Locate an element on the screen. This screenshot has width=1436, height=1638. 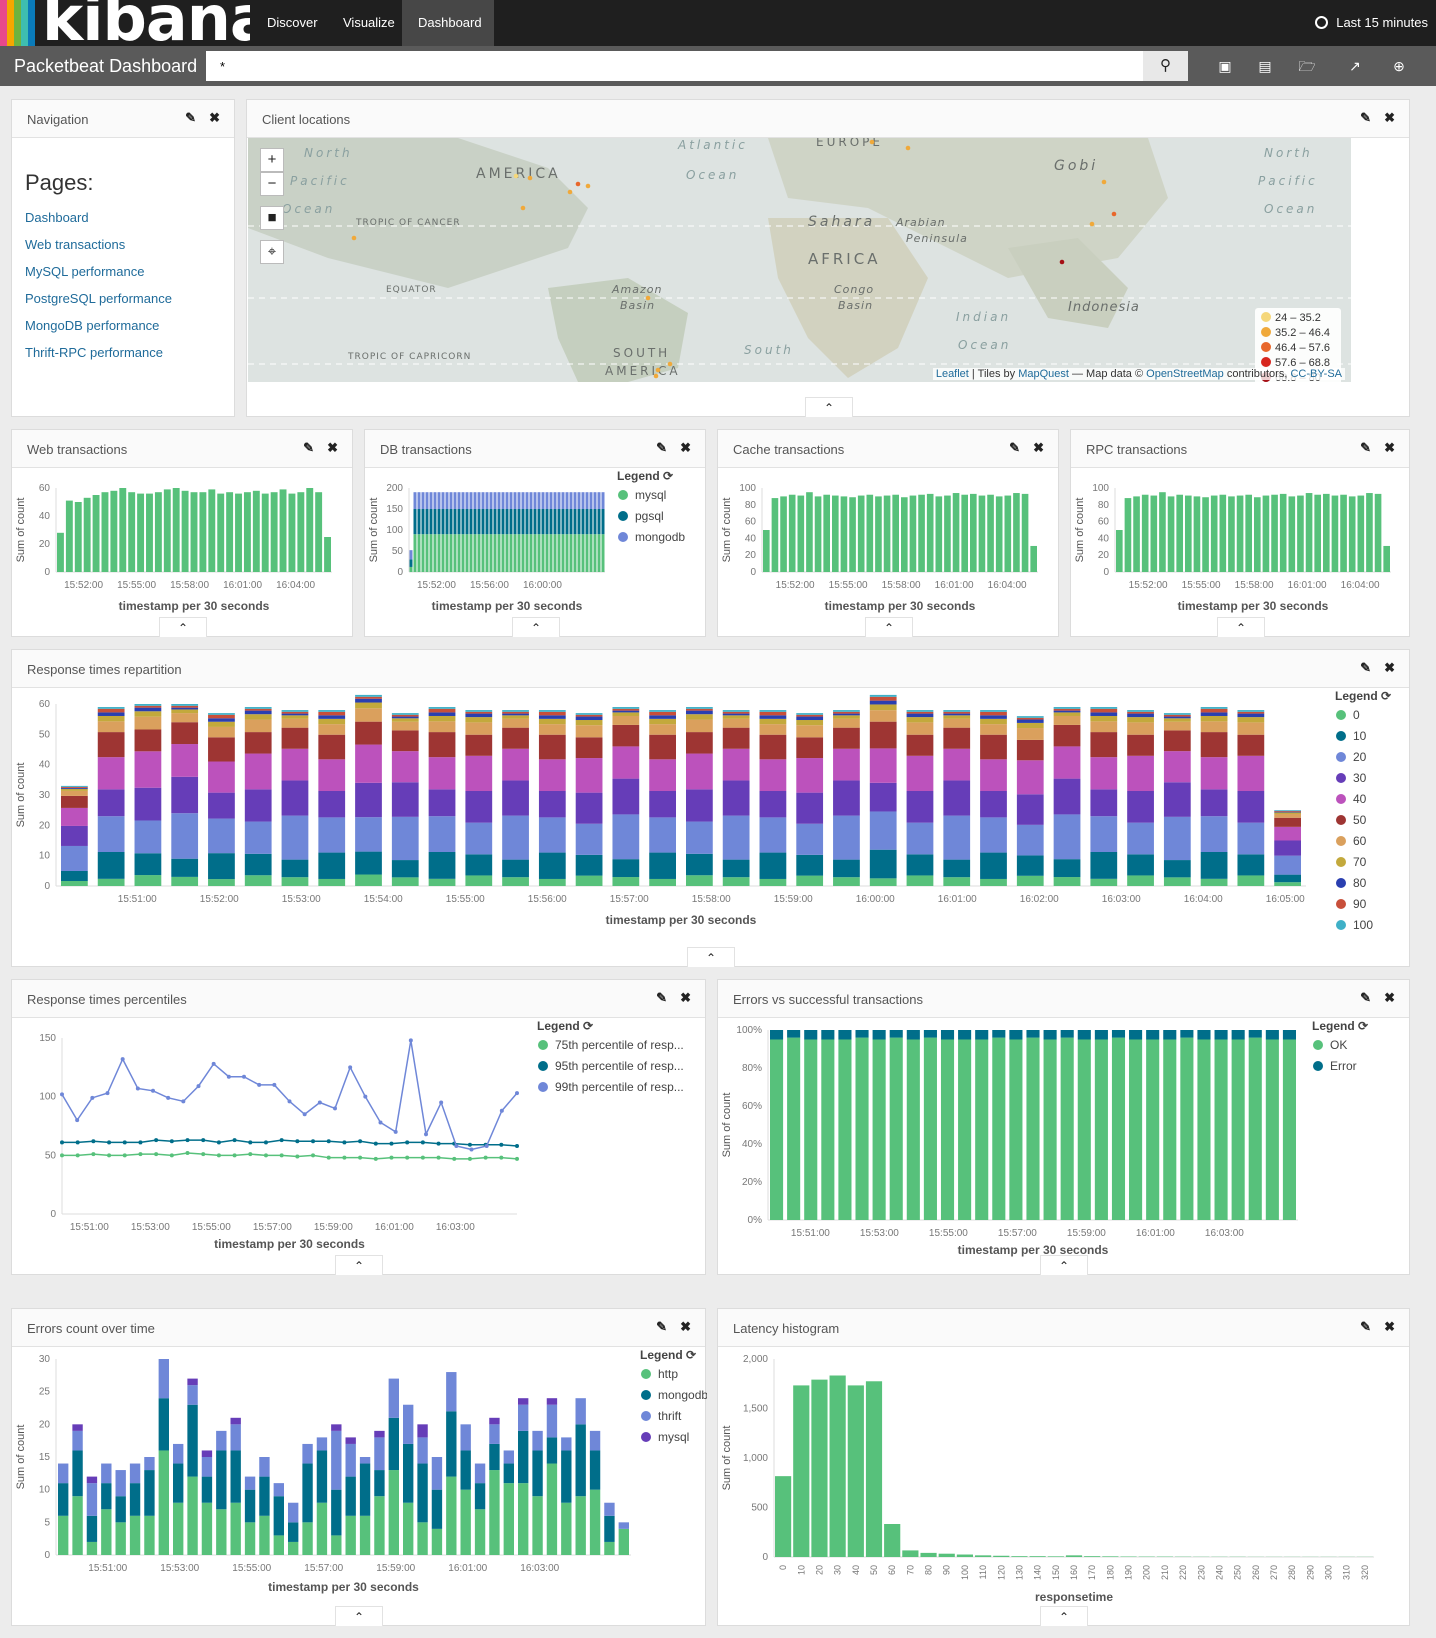
add-panel-icon: ⊕ is located at coordinates (1399, 66).